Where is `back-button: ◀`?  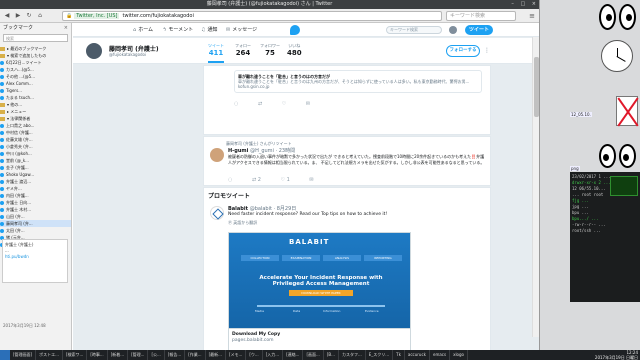
back-button: ◀ is located at coordinates (7, 16).